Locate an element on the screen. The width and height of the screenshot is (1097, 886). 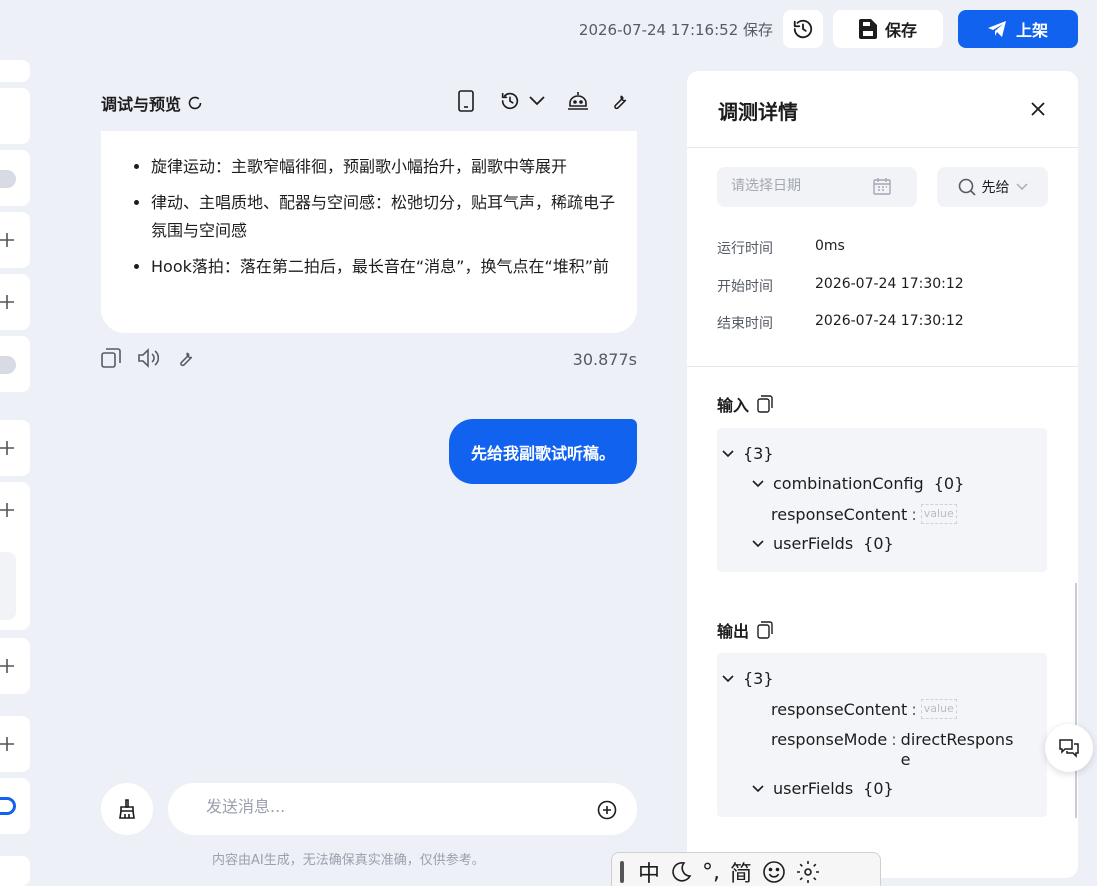
speaker-icon is located at coordinates (148, 358).